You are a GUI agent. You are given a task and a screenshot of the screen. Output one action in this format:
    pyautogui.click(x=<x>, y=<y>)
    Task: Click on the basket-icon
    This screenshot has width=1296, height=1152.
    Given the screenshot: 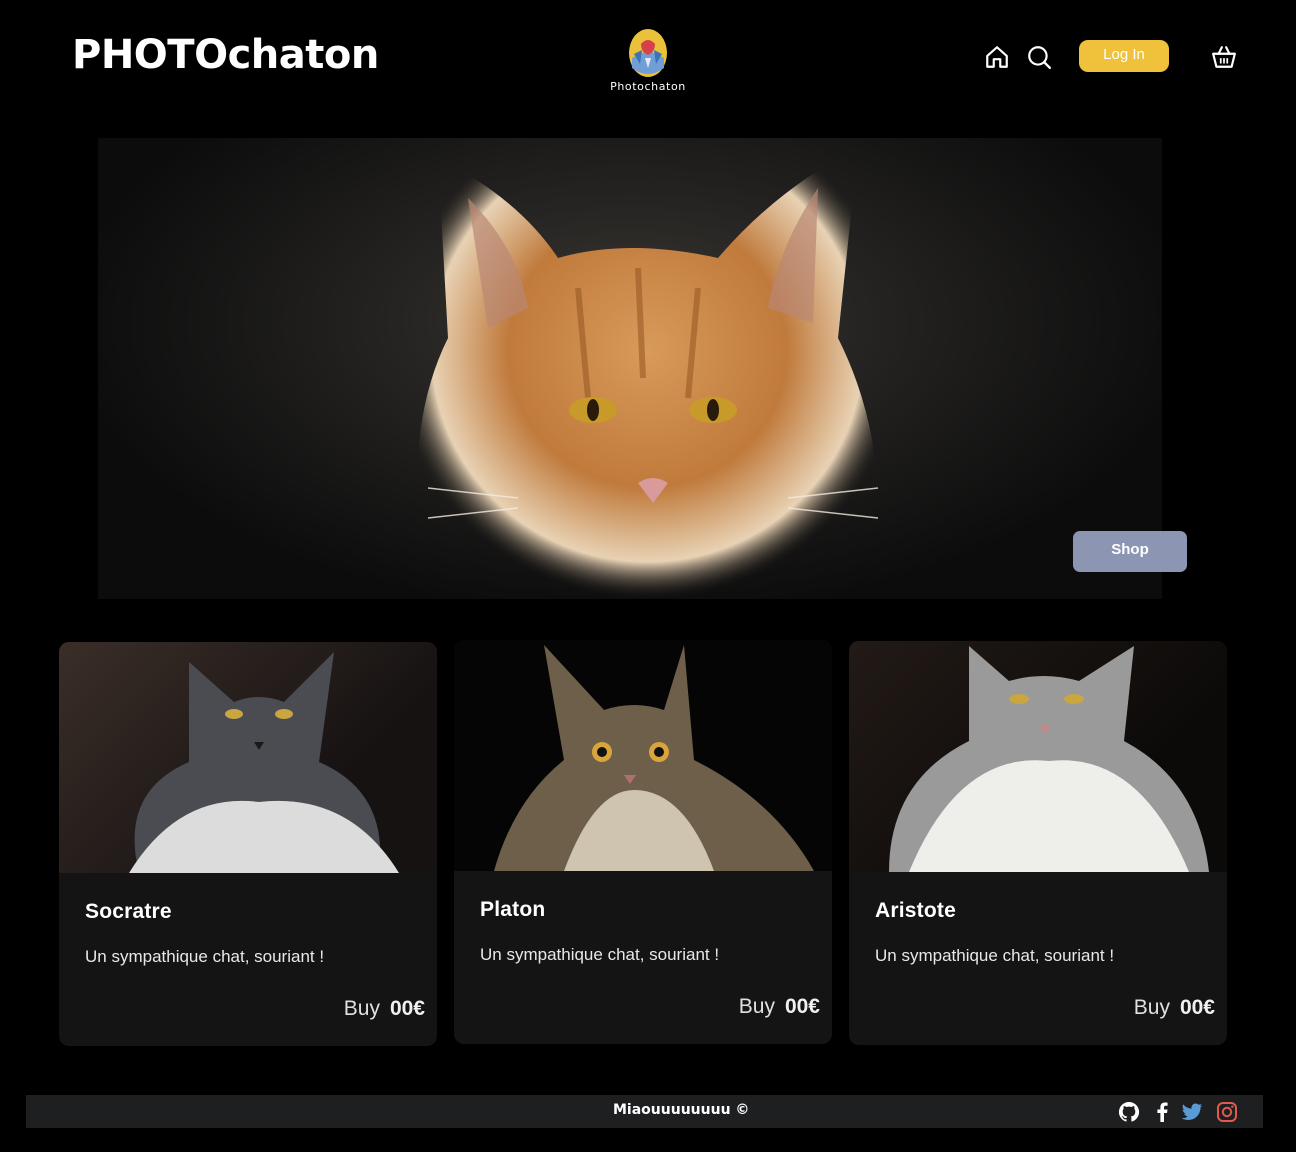 What is the action you would take?
    pyautogui.click(x=1224, y=57)
    